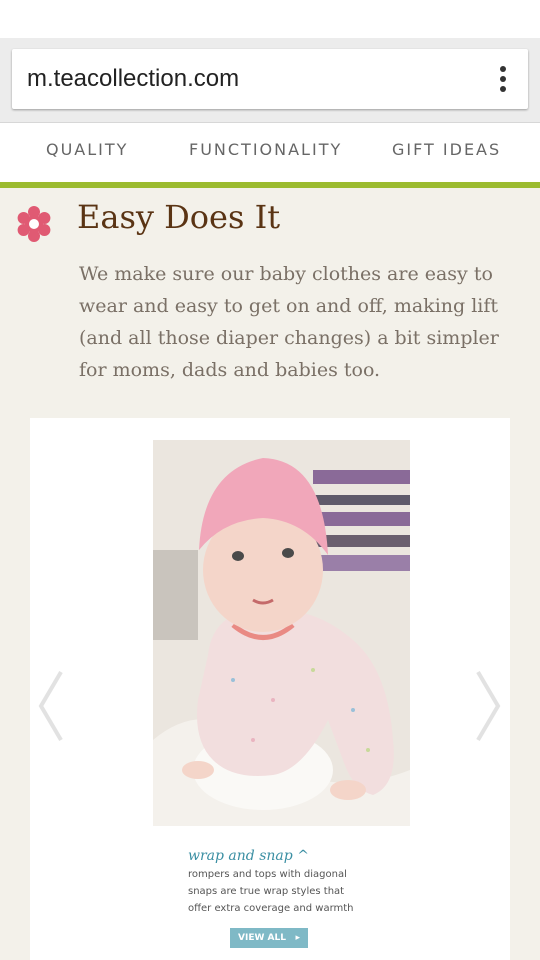 This screenshot has width=540, height=960. What do you see at coordinates (34, 224) in the screenshot?
I see `flower-icon` at bounding box center [34, 224].